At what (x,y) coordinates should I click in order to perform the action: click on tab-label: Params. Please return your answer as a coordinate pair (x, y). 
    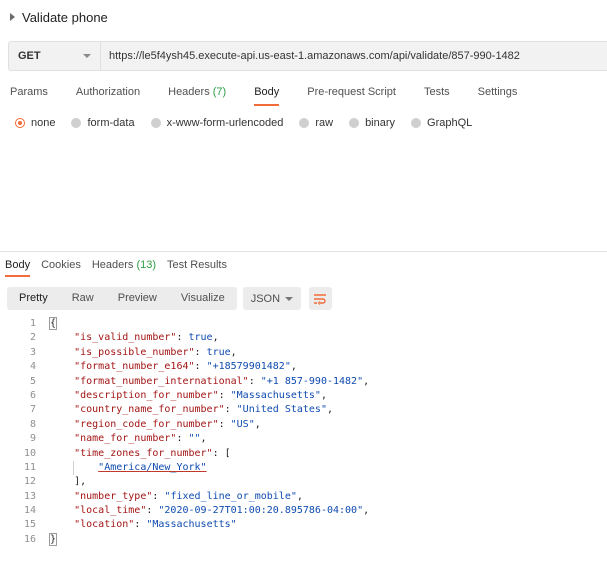
    Looking at the image, I should click on (29, 92).